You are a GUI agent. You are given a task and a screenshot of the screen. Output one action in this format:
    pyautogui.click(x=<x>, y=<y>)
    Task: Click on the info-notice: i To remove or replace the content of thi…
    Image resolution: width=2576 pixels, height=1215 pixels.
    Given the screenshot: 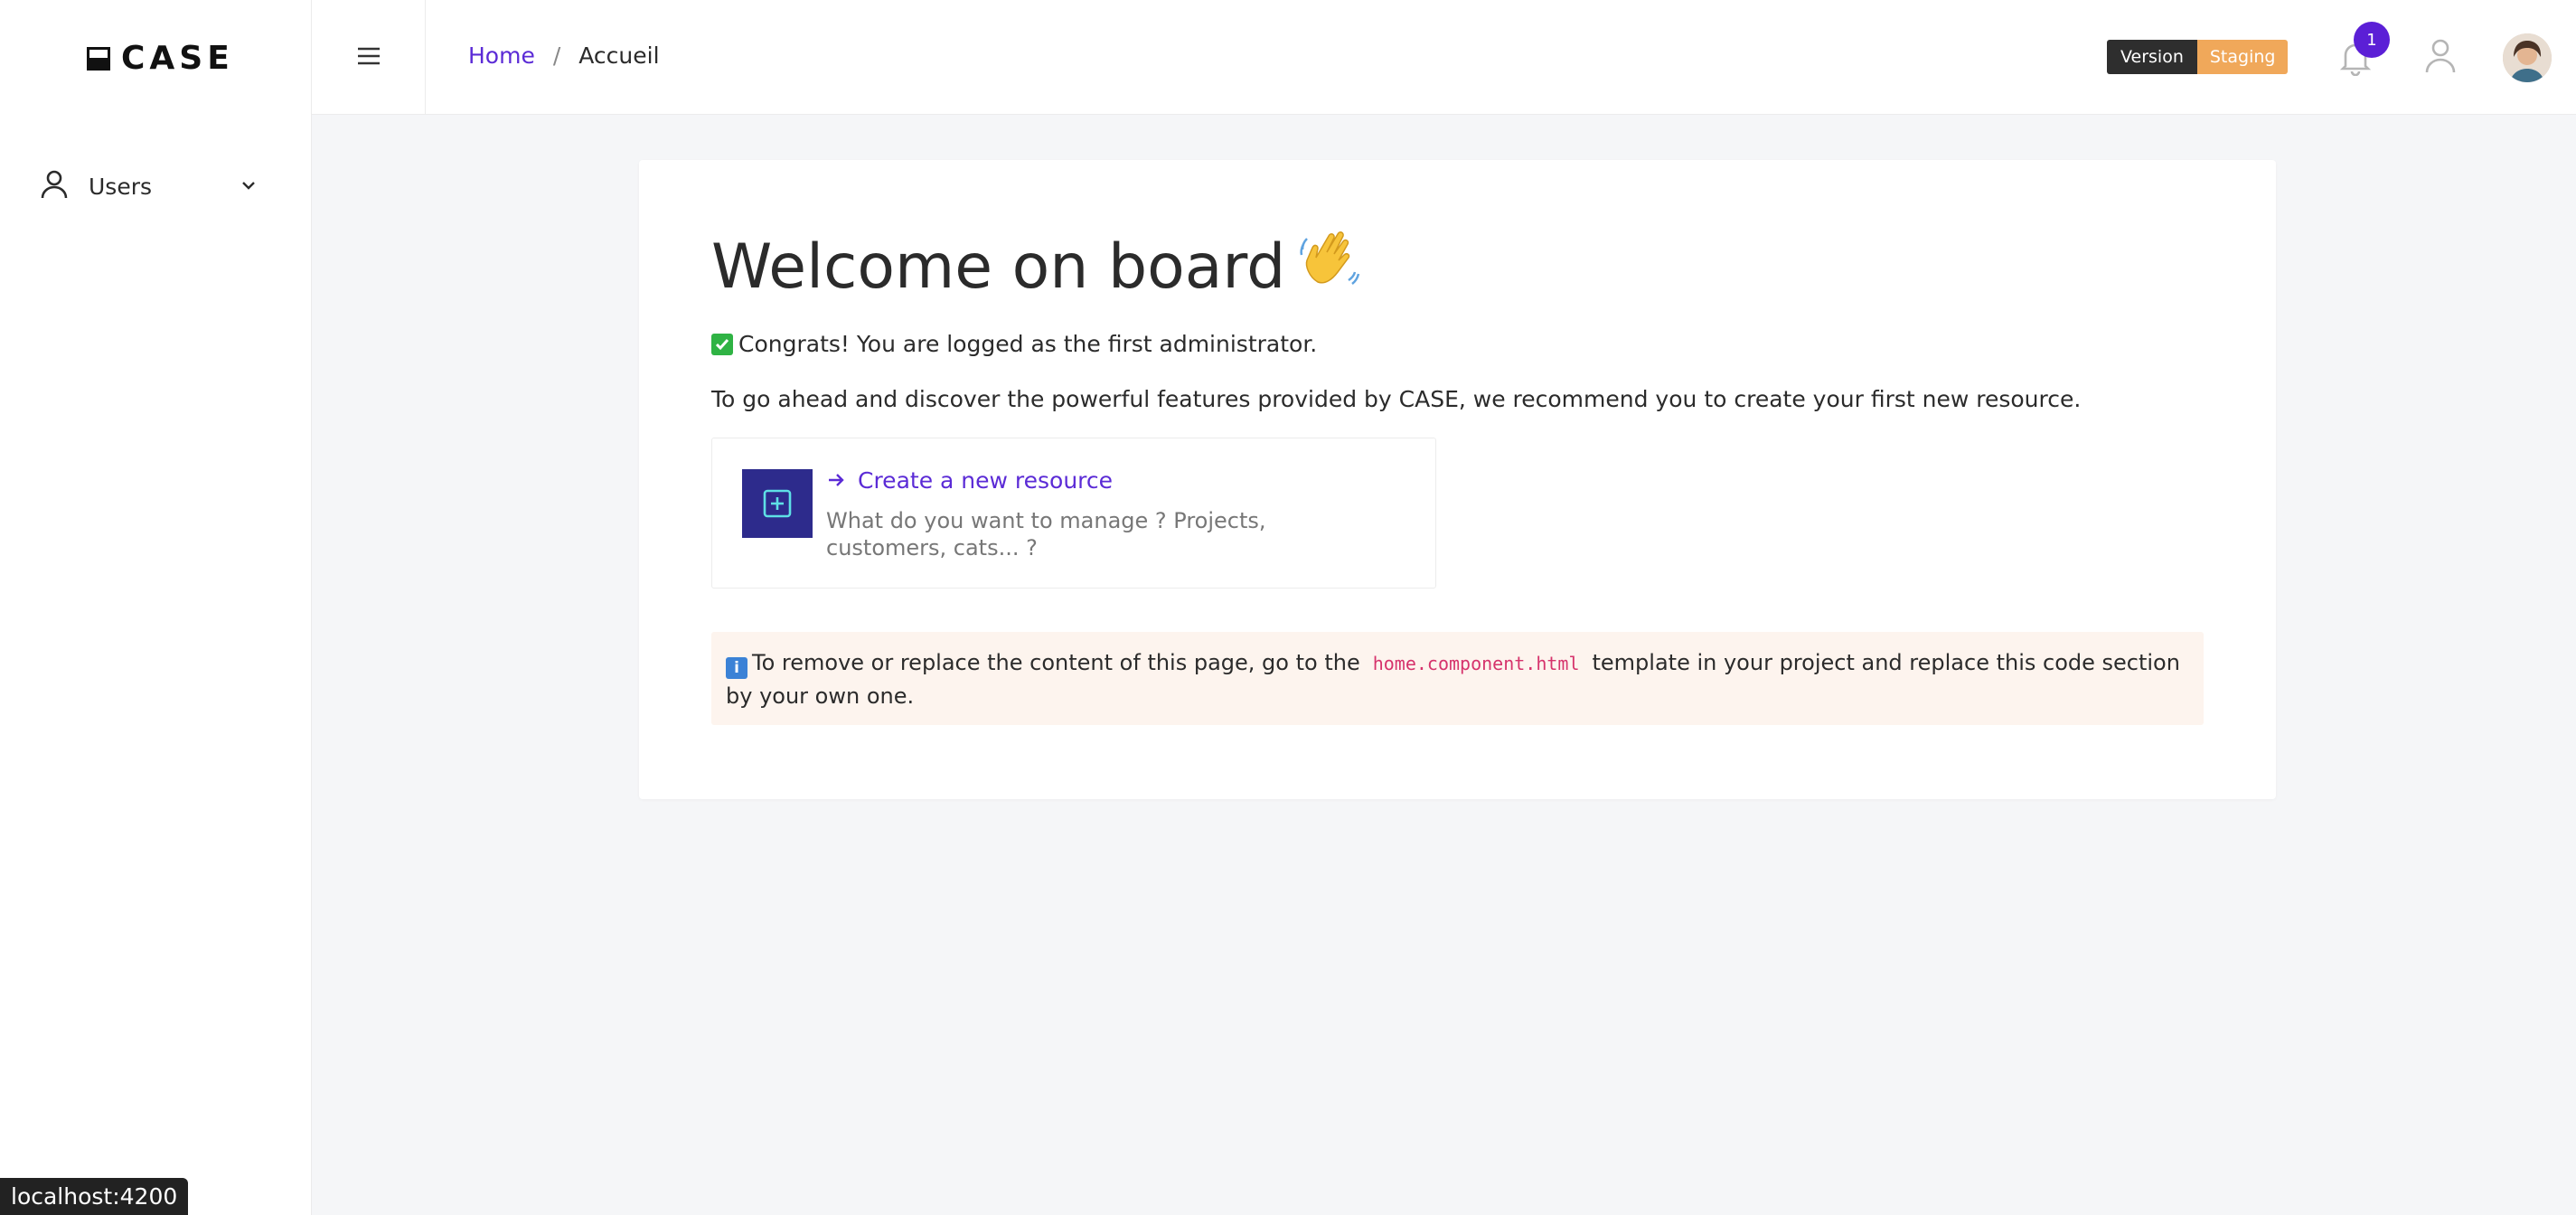 What is the action you would take?
    pyautogui.click(x=1457, y=678)
    